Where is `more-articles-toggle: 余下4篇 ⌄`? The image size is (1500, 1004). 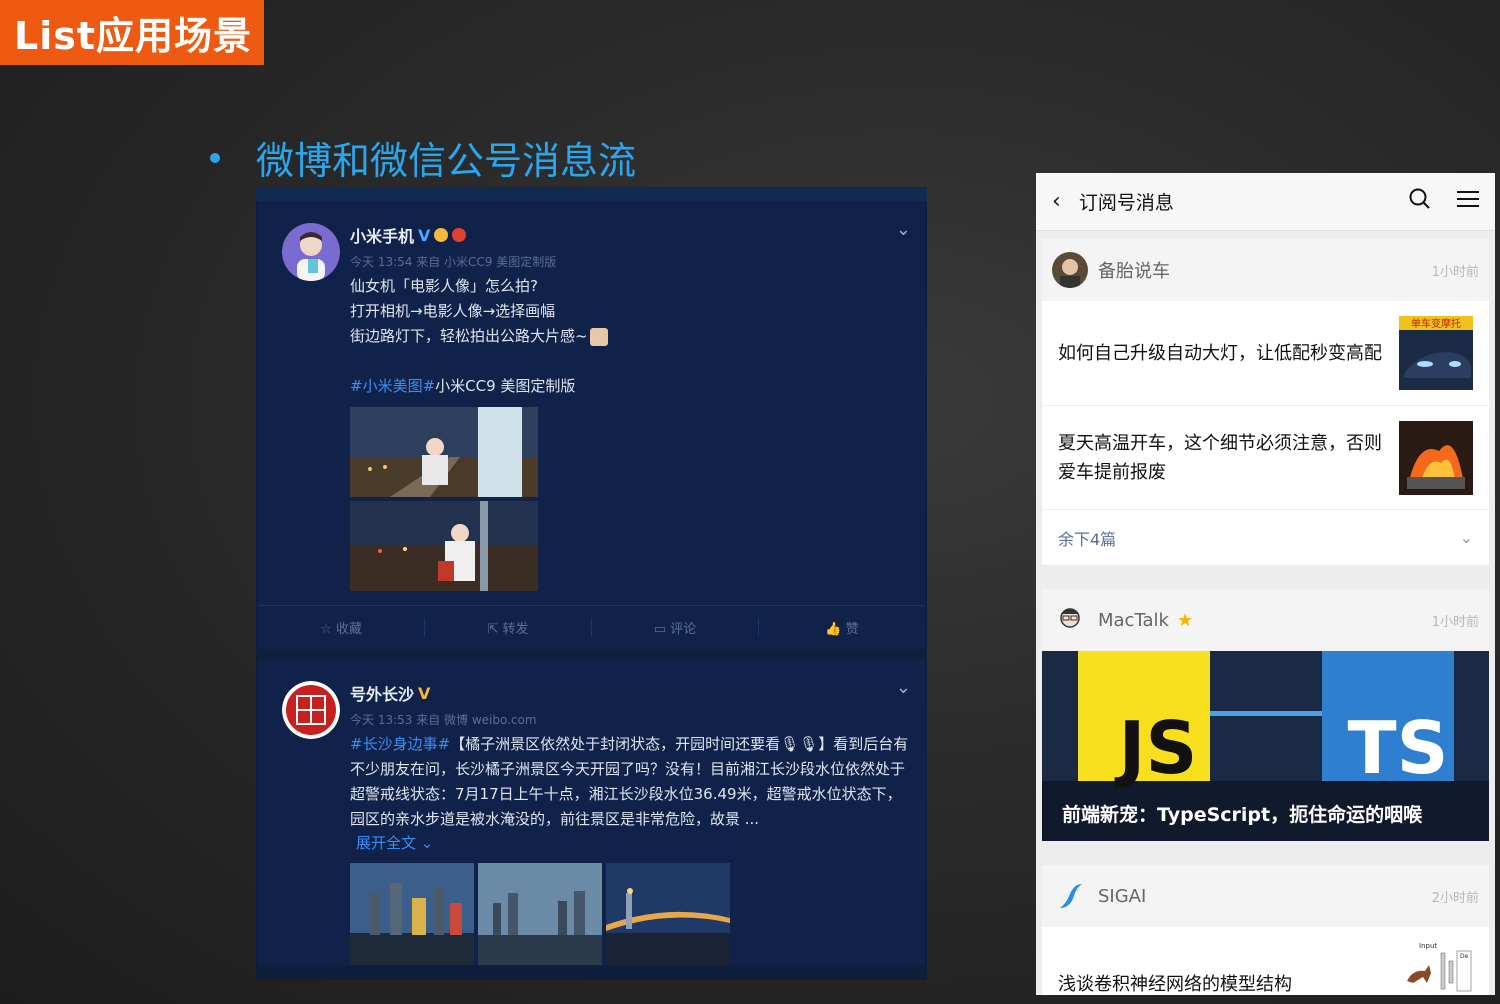 more-articles-toggle: 余下4篇 ⌄ is located at coordinates (1265, 537).